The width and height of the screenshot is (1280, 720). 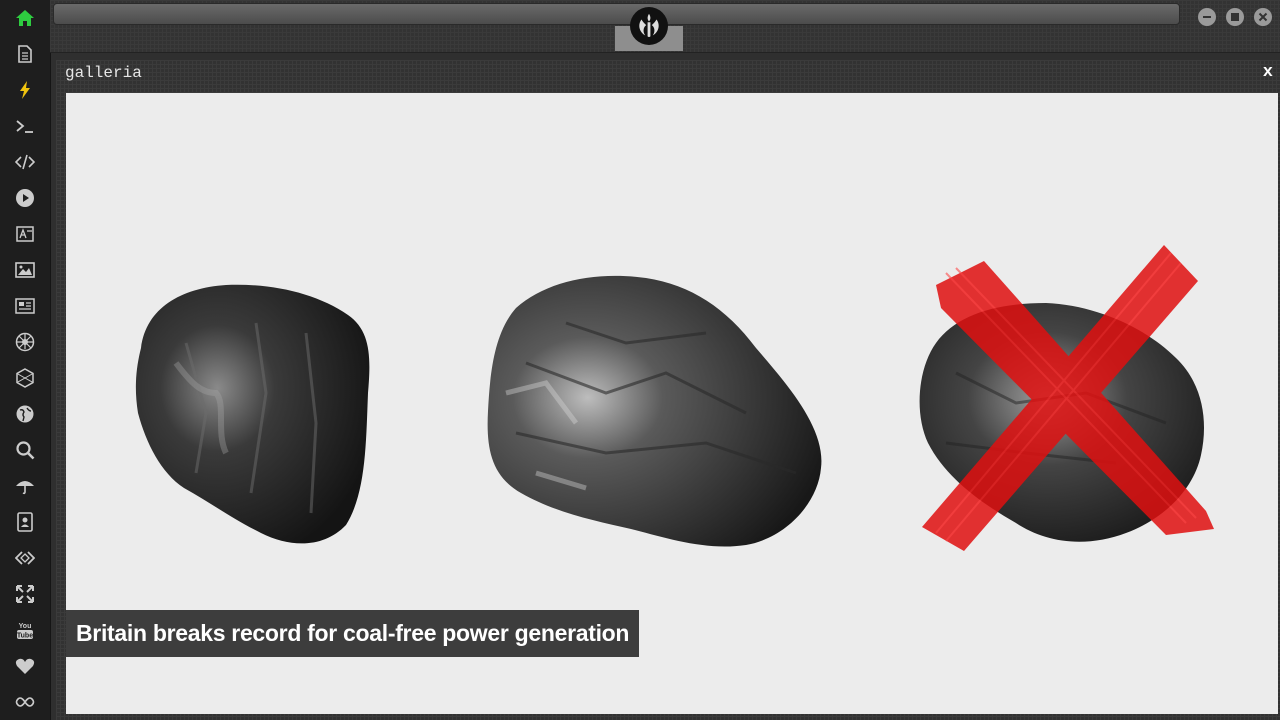 I want to click on close-app-button, so click(x=1263, y=17).